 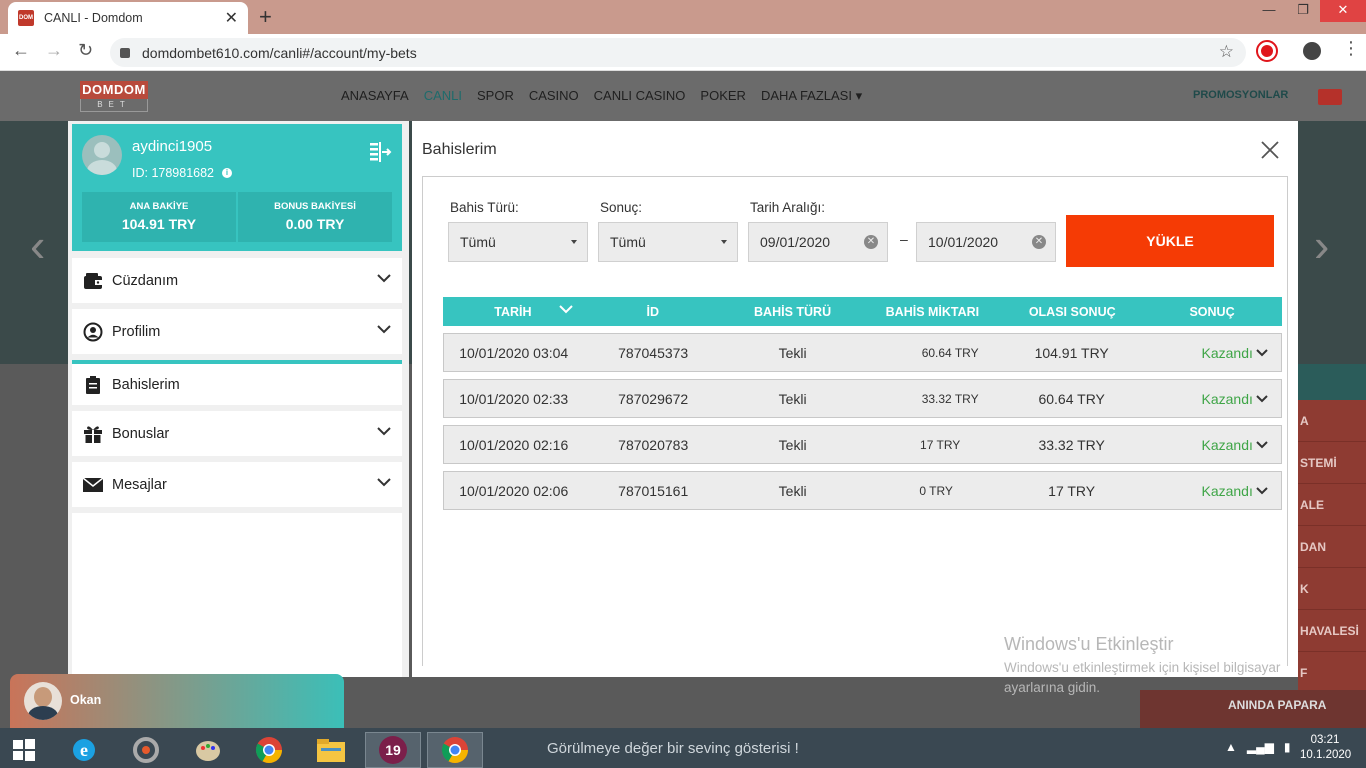 I want to click on browser-tab: DOM CANLI - Domdom ✕, so click(x=128, y=18).